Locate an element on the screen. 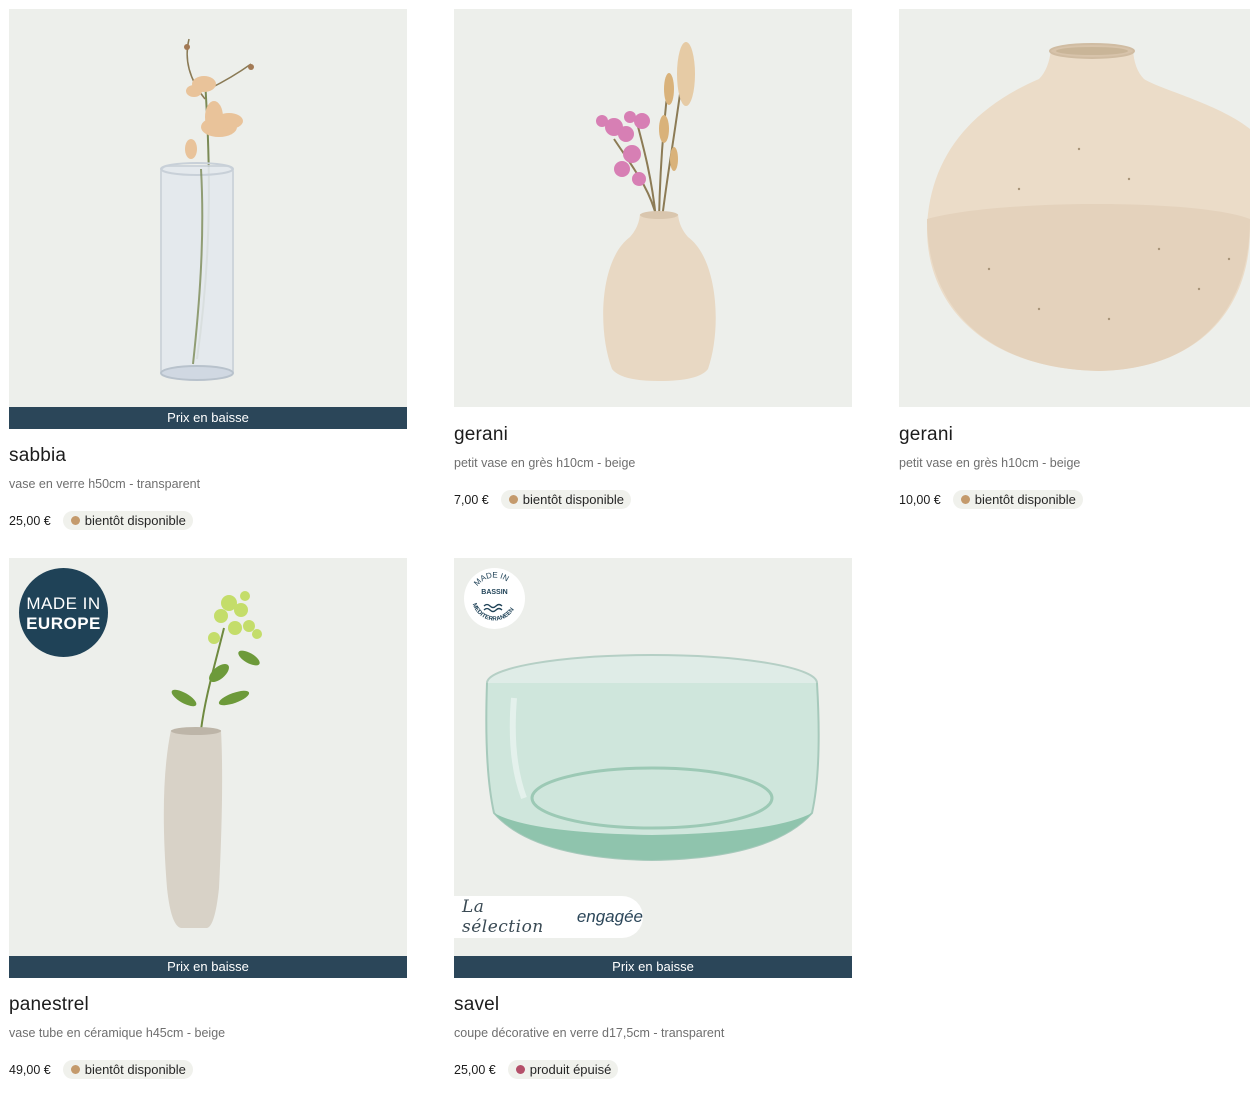  availability-badge: produit épuisé is located at coordinates (563, 1069).